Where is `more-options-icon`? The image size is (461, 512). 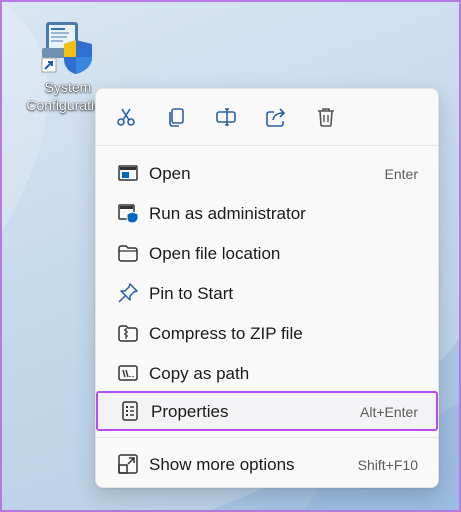
more-options-icon is located at coordinates (128, 464).